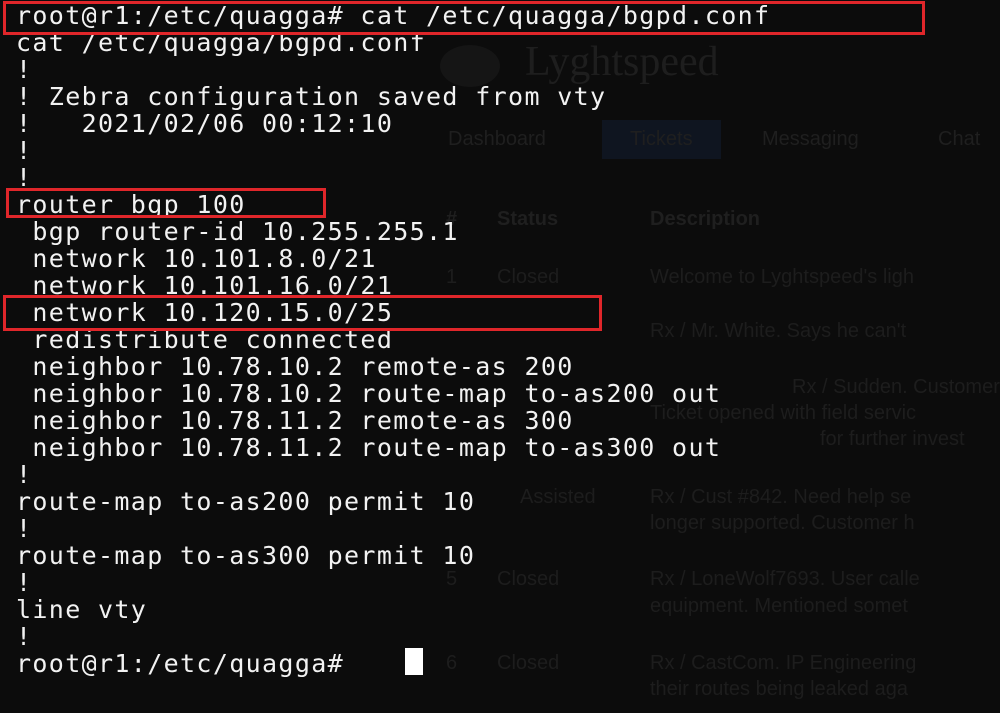 The image size is (1000, 713). Describe the element at coordinates (779, 606) in the screenshot. I see `table-row-description: equipment. Mentioned somet` at that location.